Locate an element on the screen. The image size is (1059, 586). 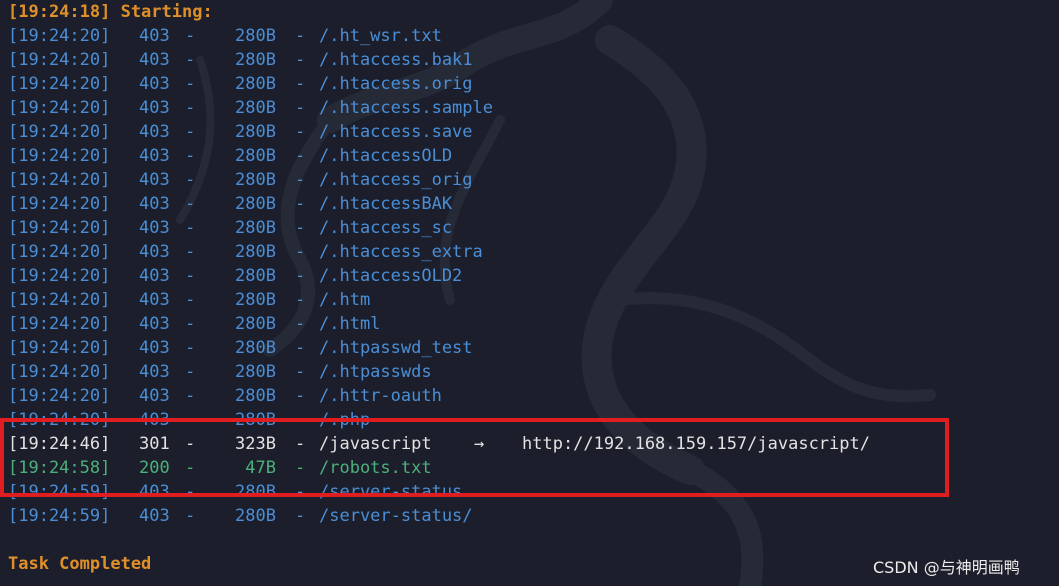
row-path: /.htpasswd_test is located at coordinates (396, 348).